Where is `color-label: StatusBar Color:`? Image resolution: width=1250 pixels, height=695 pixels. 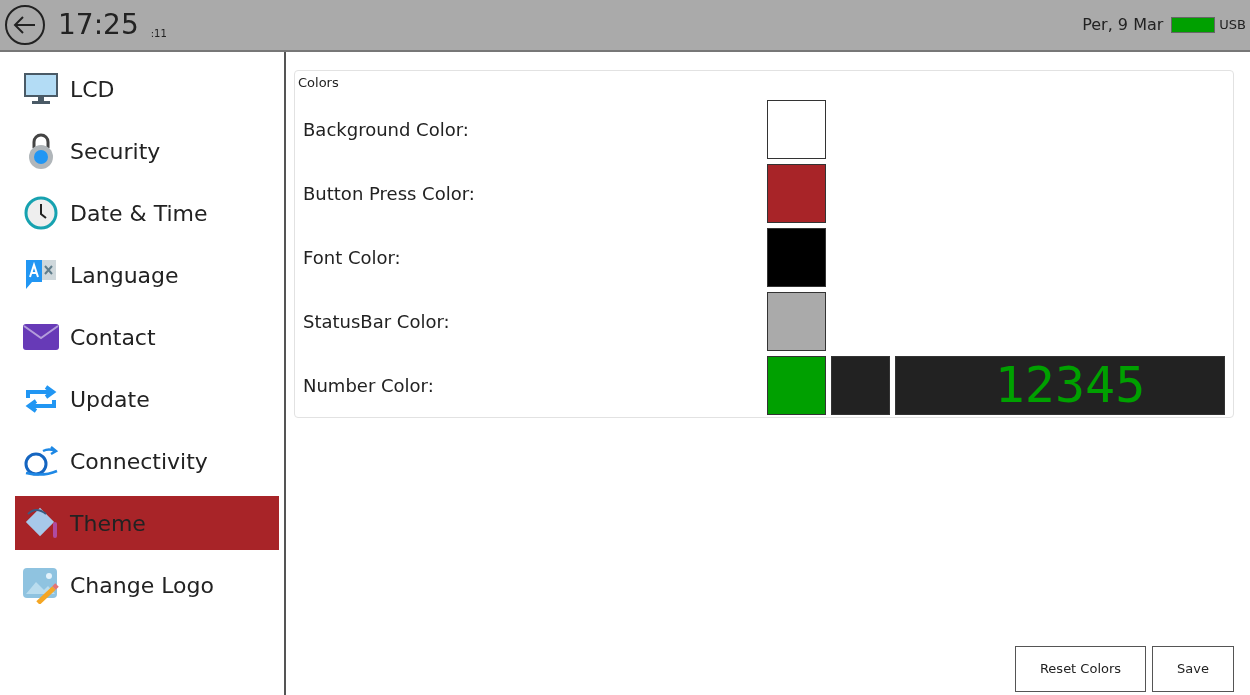 color-label: StatusBar Color: is located at coordinates (377, 321).